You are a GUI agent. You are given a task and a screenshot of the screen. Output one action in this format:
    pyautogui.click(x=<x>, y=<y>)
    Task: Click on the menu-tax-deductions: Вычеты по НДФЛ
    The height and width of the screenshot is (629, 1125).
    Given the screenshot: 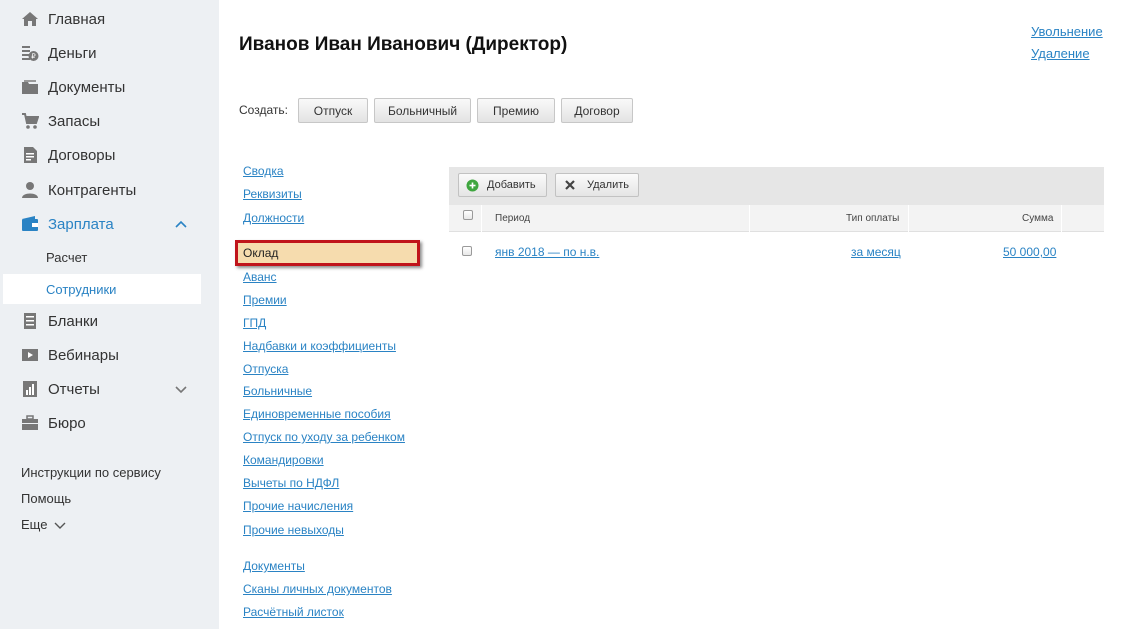 What is the action you would take?
    pyautogui.click(x=291, y=483)
    